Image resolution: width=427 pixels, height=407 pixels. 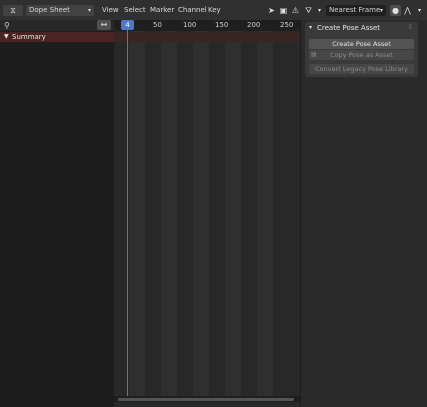 I want to click on copy-pose-as-asset-button: Copy Pose as Asset, so click(x=361, y=55).